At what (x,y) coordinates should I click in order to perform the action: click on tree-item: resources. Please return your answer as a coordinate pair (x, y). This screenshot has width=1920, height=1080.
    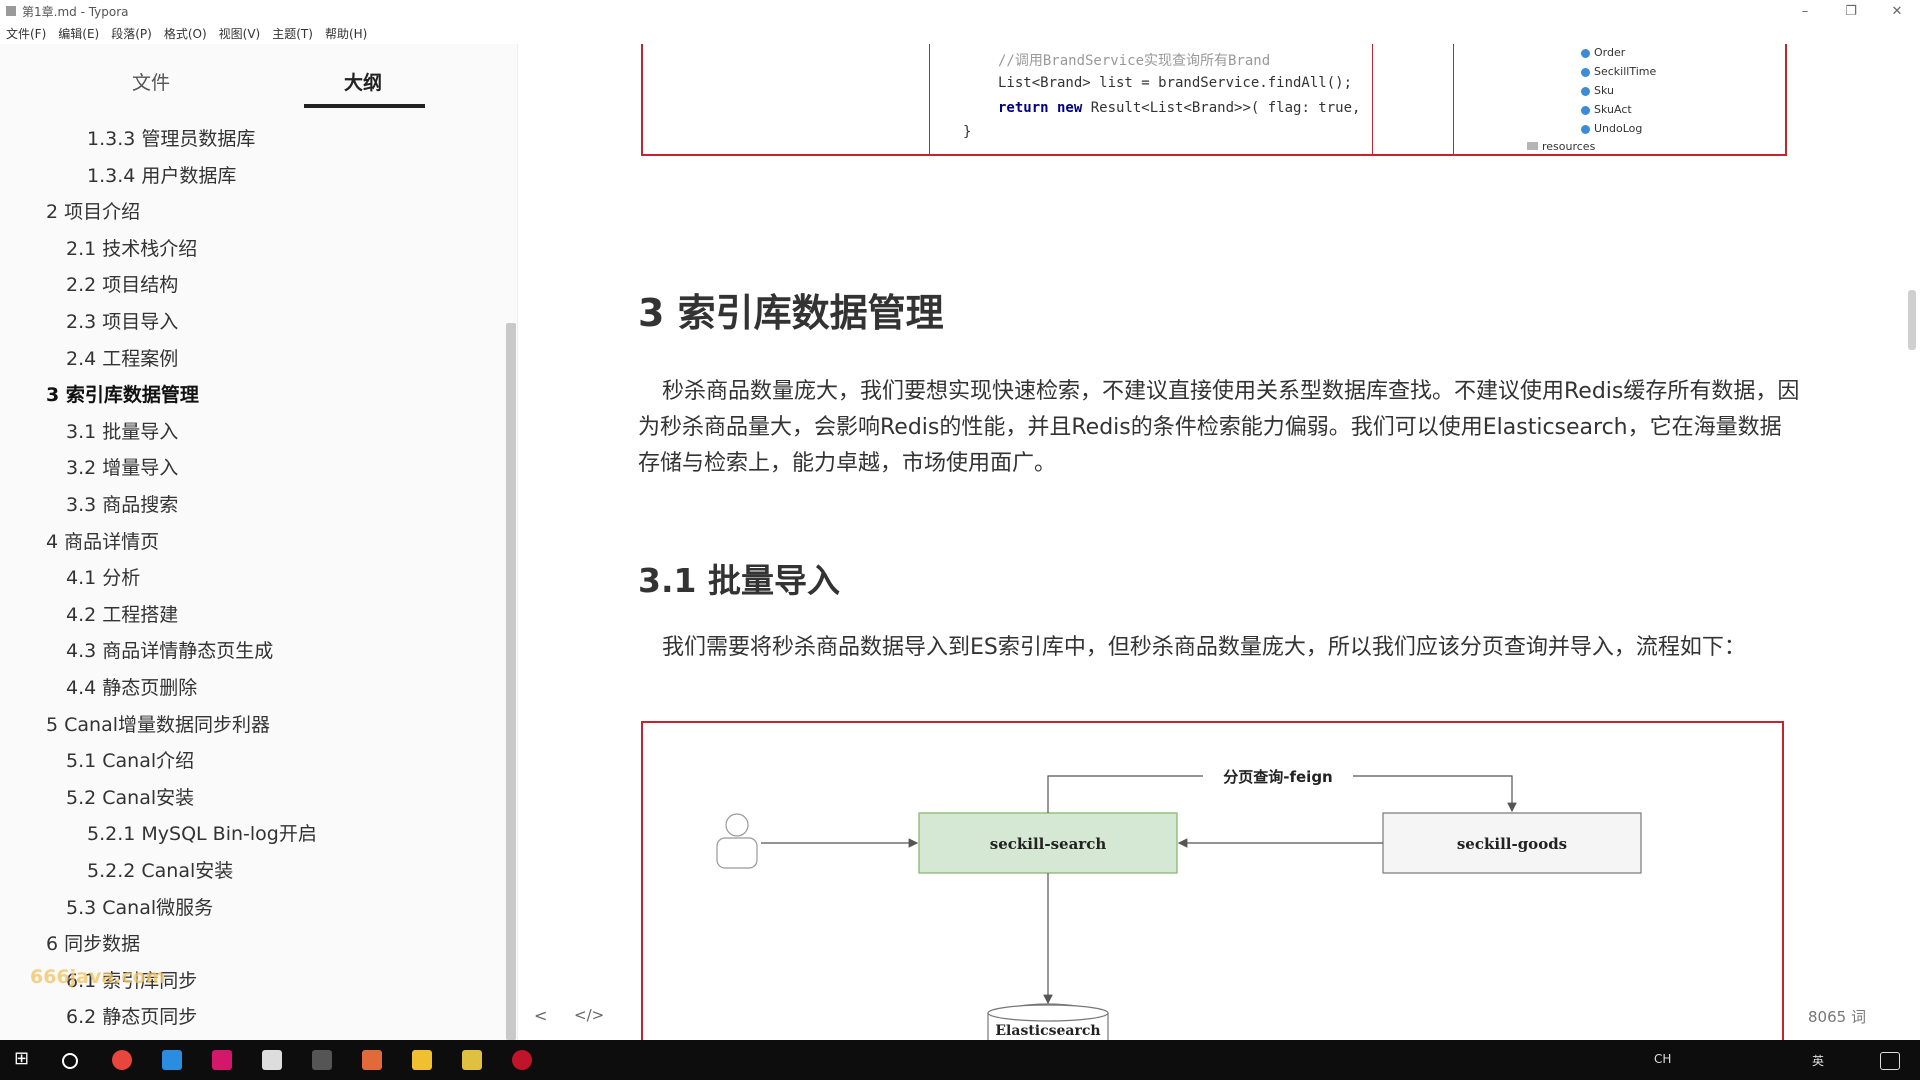
    Looking at the image, I should click on (1561, 146).